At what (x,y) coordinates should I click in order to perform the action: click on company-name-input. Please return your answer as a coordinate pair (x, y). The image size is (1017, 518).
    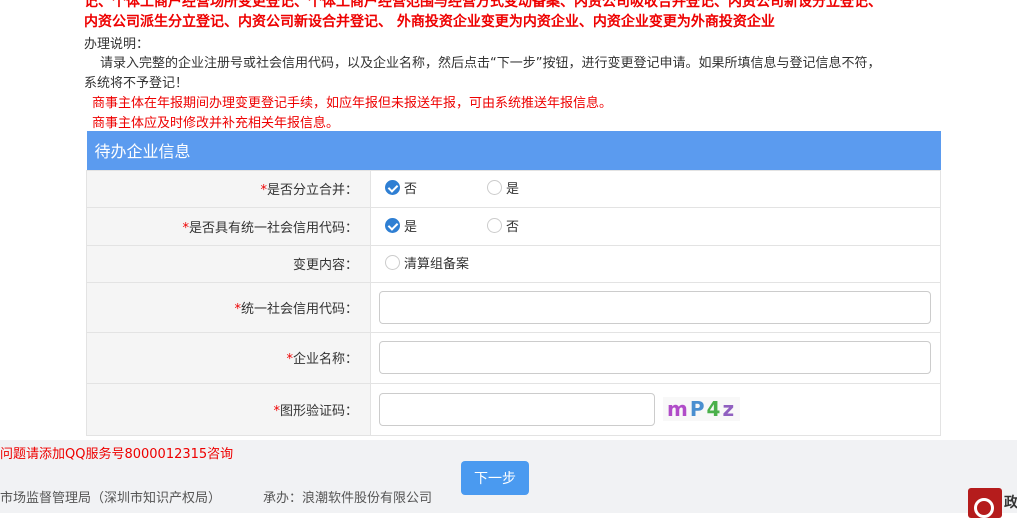
    Looking at the image, I should click on (655, 357).